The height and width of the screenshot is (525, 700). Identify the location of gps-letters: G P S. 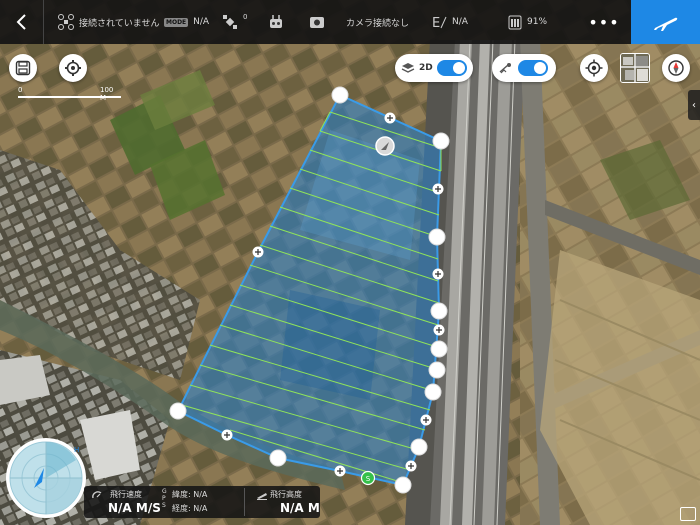
(164, 498).